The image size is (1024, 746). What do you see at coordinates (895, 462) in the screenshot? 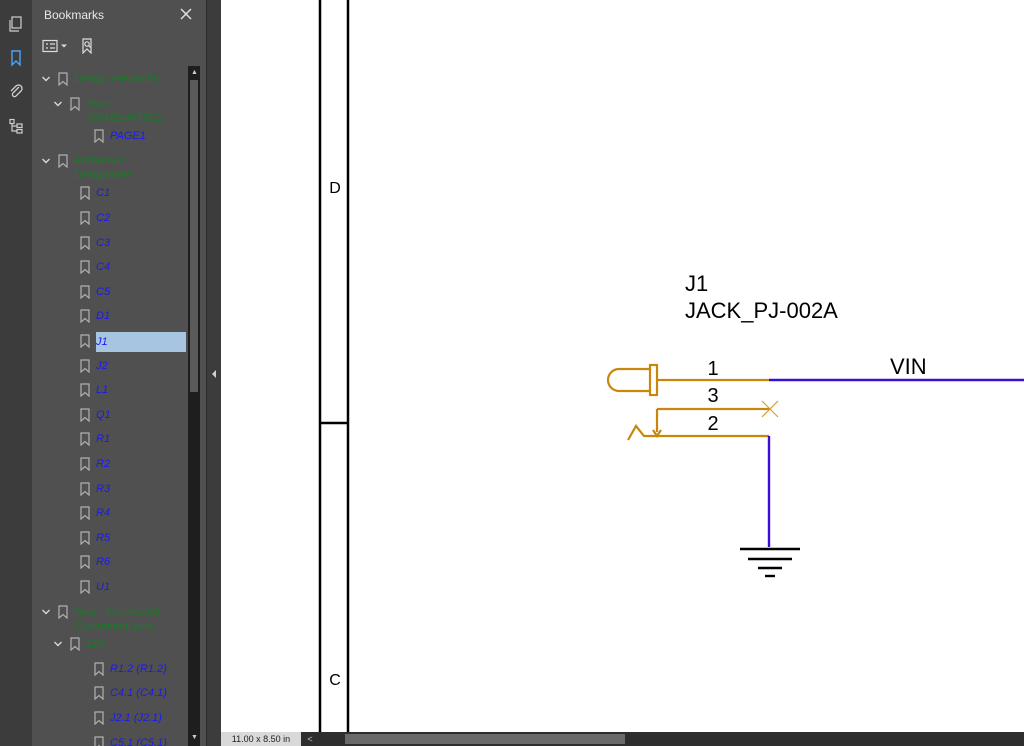
I see `wires` at bounding box center [895, 462].